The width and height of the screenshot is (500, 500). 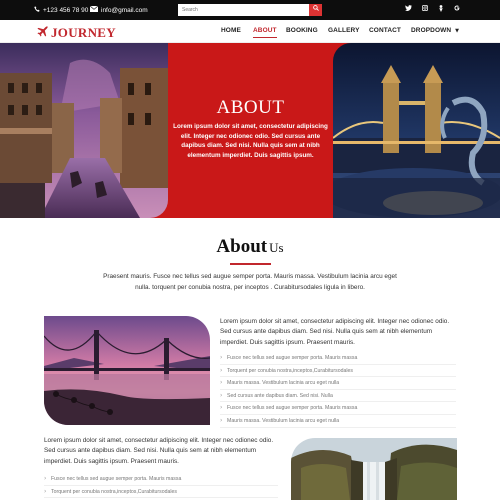 What do you see at coordinates (242, 246) in the screenshot?
I see `about-title: About` at bounding box center [242, 246].